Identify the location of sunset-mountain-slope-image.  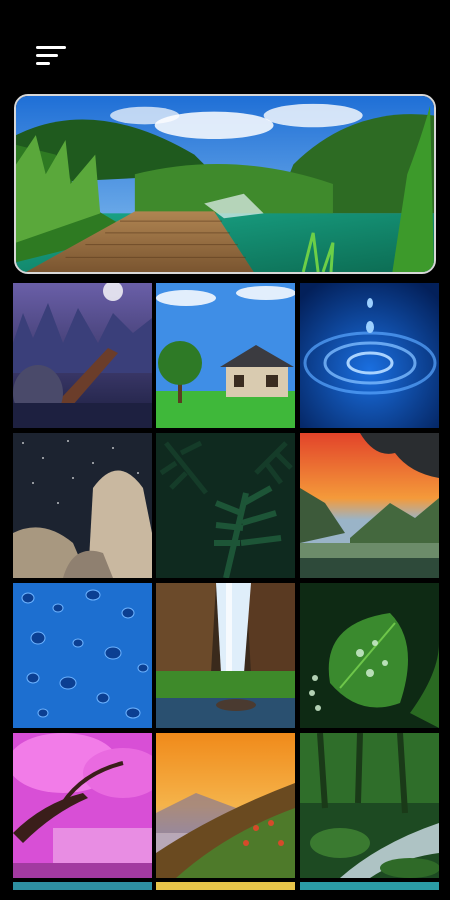
(225, 805).